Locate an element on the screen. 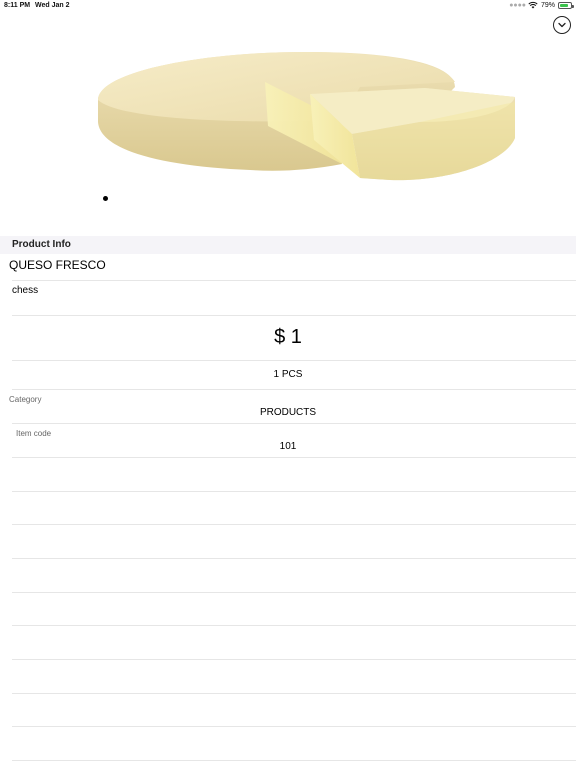 The image size is (576, 768). collapse-button is located at coordinates (562, 25).